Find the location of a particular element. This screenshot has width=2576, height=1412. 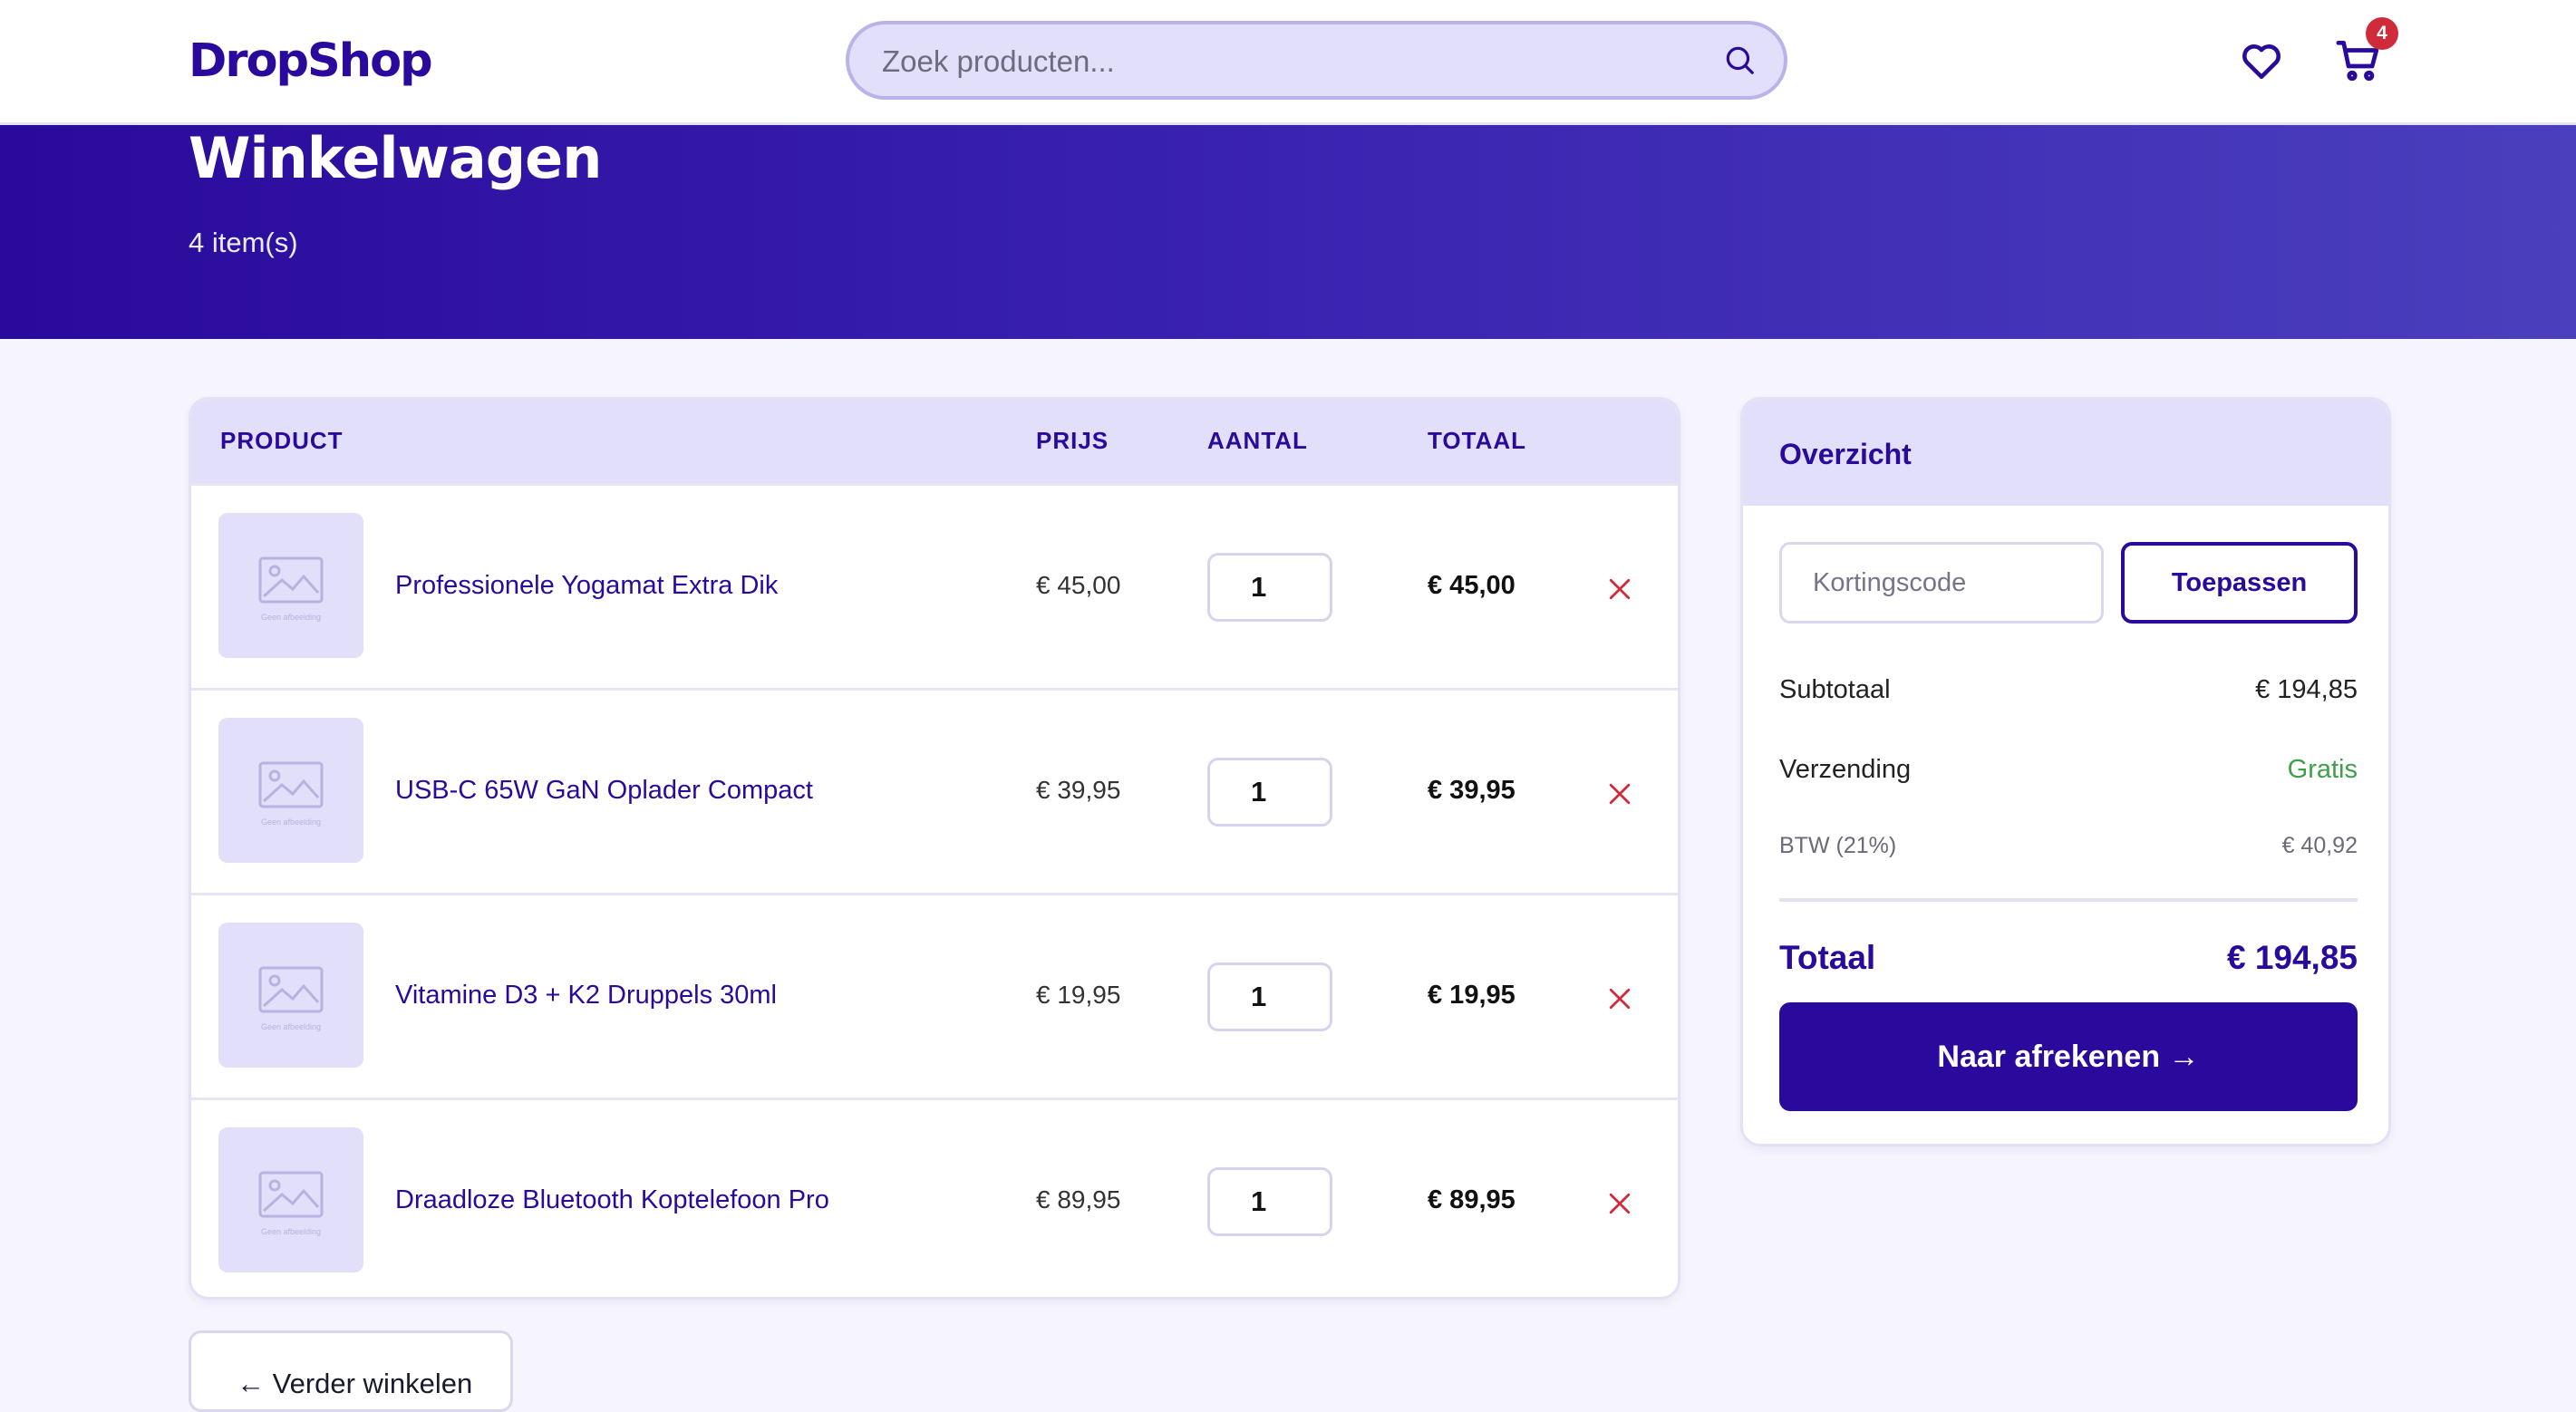

product-price: € 39,95 is located at coordinates (1078, 790).